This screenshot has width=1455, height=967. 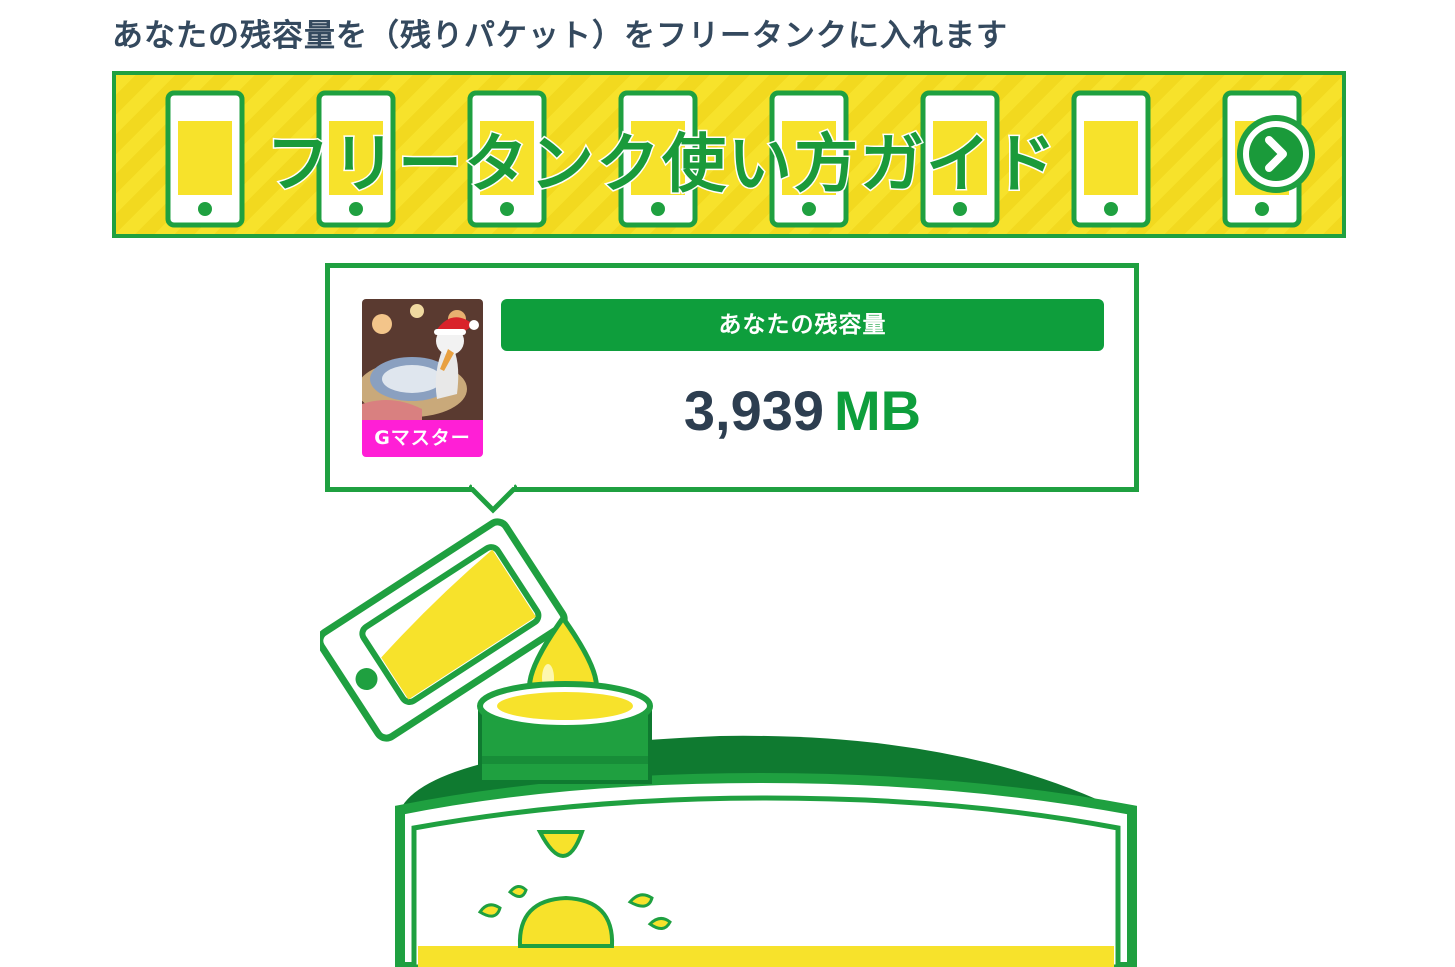 I want to click on remain-number: 3,939, so click(x=754, y=410).